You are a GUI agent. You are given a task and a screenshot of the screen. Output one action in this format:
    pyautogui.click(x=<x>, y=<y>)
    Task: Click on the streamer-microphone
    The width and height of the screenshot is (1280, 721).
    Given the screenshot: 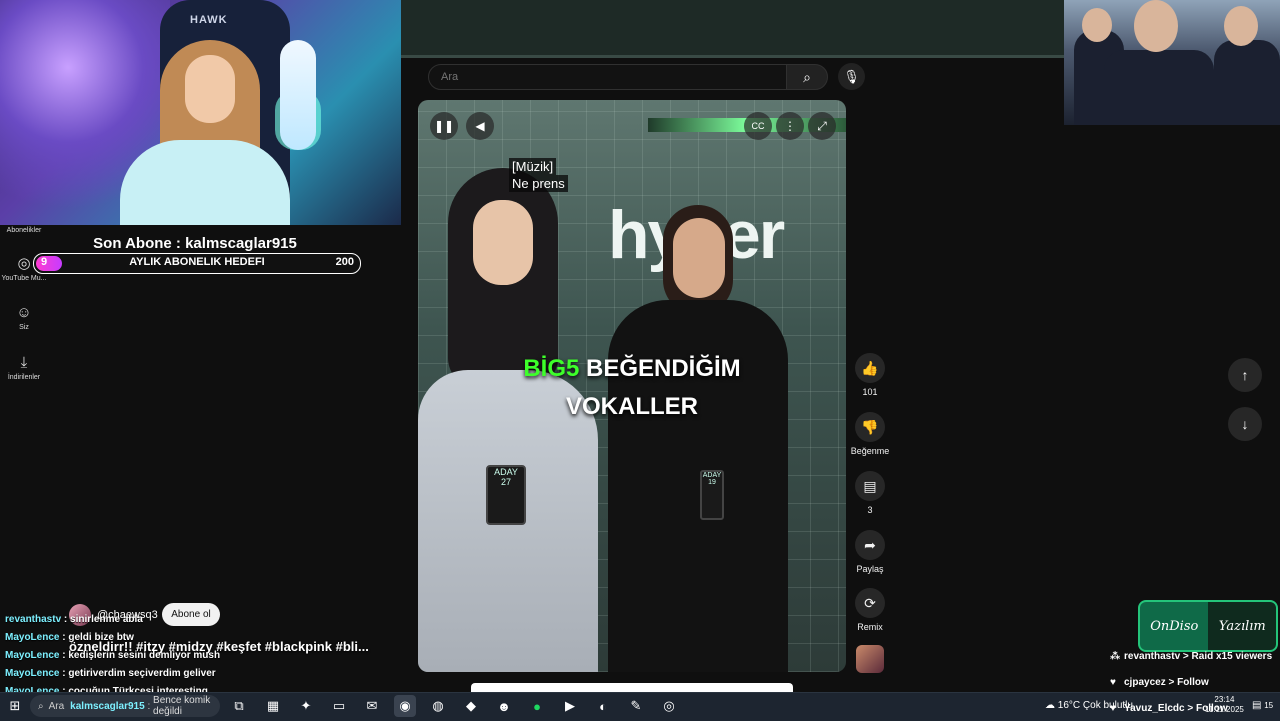 What is the action you would take?
    pyautogui.click(x=298, y=95)
    